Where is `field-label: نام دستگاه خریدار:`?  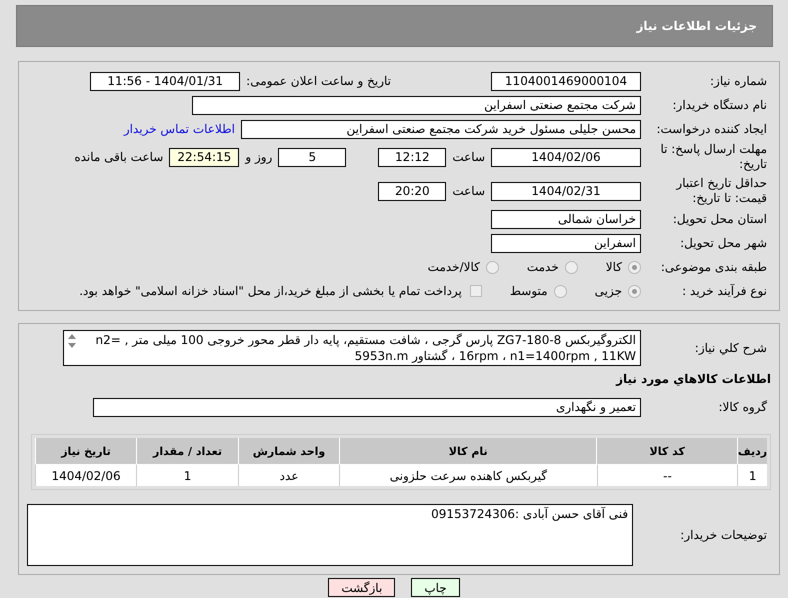
field-label: نام دستگاه خریدار: is located at coordinates (720, 105).